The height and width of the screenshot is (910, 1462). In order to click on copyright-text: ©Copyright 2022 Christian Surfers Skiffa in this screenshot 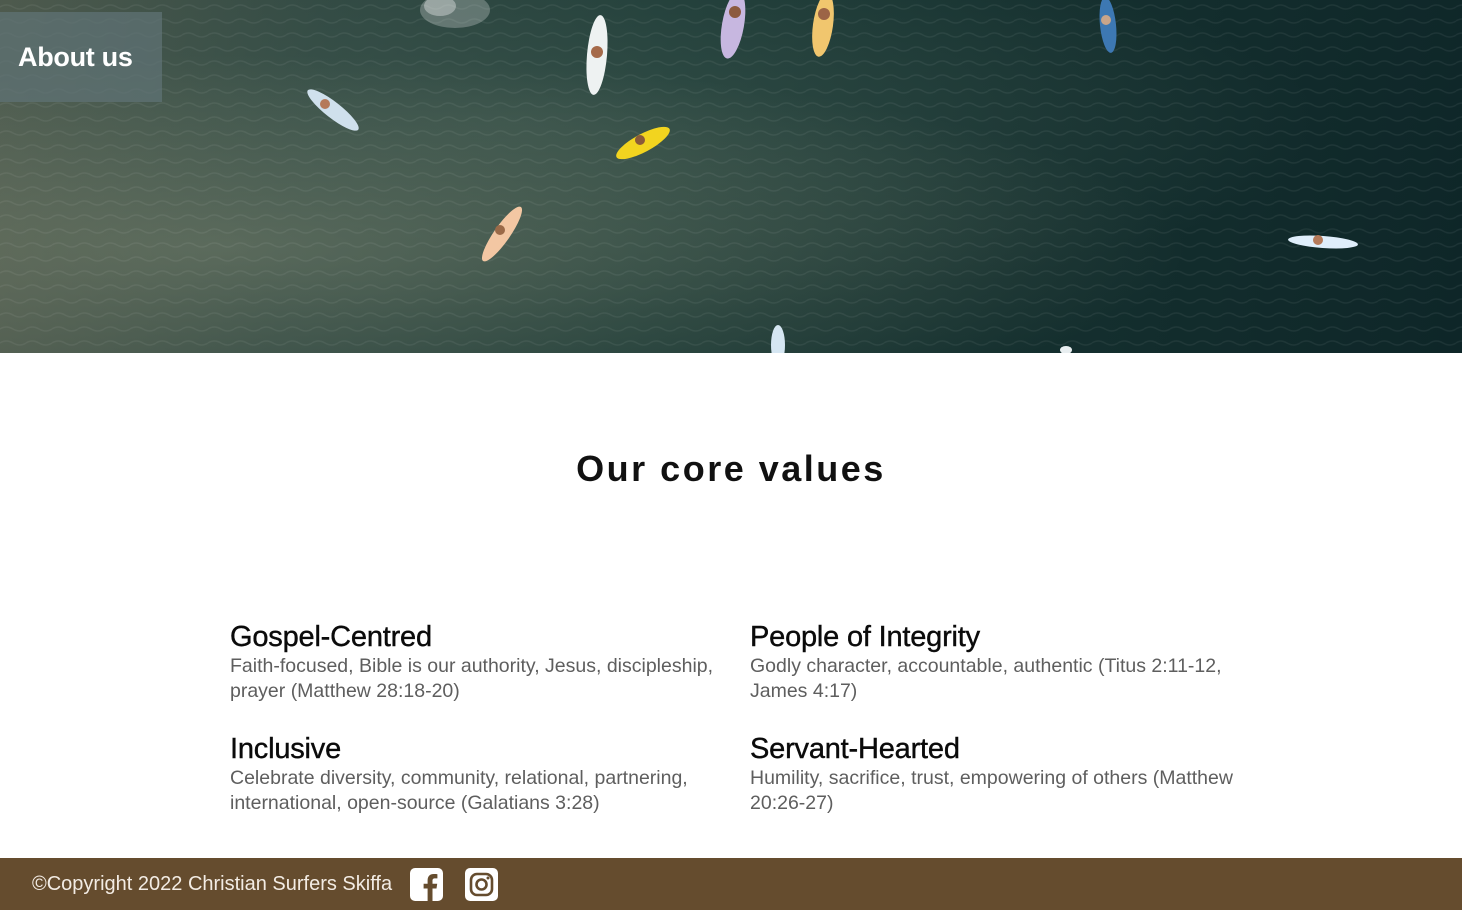, I will do `click(212, 883)`.